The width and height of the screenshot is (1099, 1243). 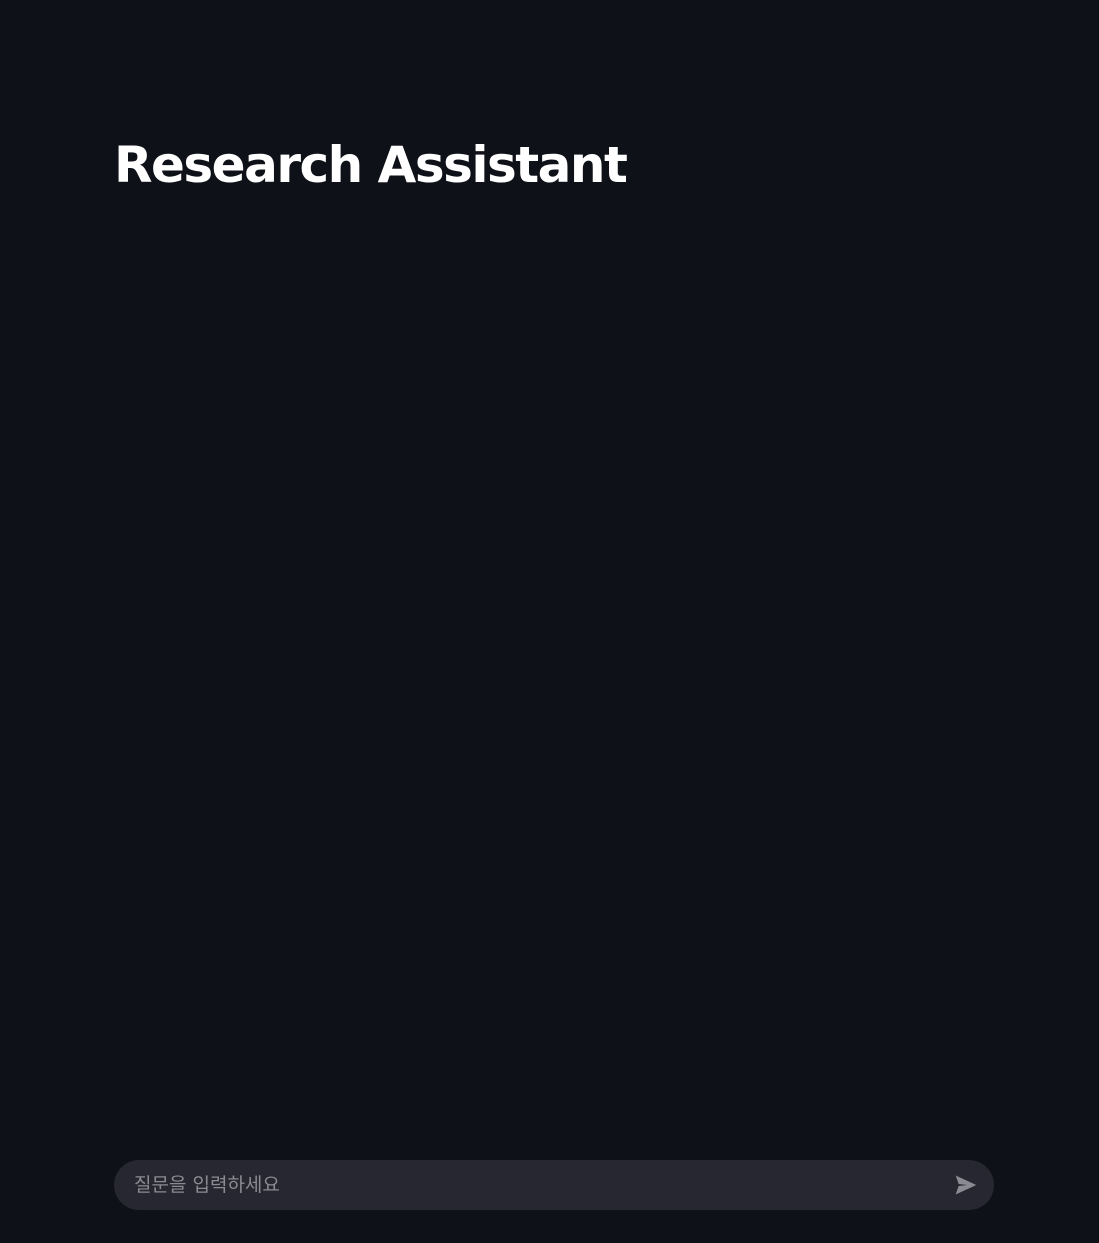 What do you see at coordinates (534, 1185) in the screenshot?
I see `chat-input` at bounding box center [534, 1185].